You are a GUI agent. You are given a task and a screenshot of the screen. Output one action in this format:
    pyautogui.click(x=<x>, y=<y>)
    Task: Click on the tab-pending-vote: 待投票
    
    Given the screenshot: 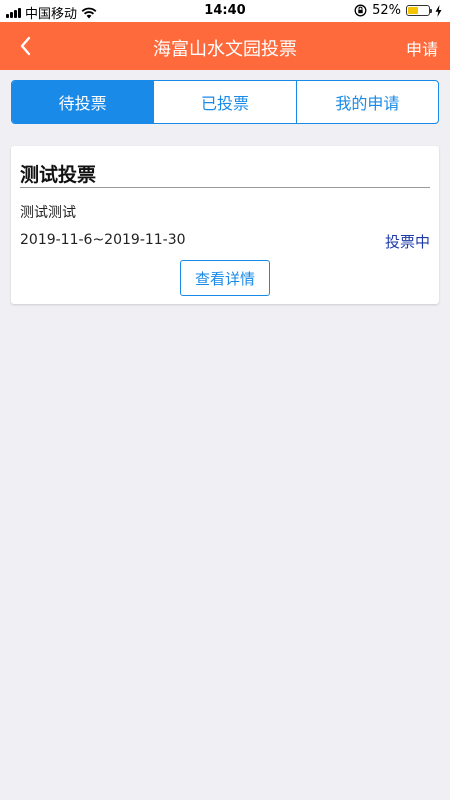 What is the action you would take?
    pyautogui.click(x=83, y=102)
    